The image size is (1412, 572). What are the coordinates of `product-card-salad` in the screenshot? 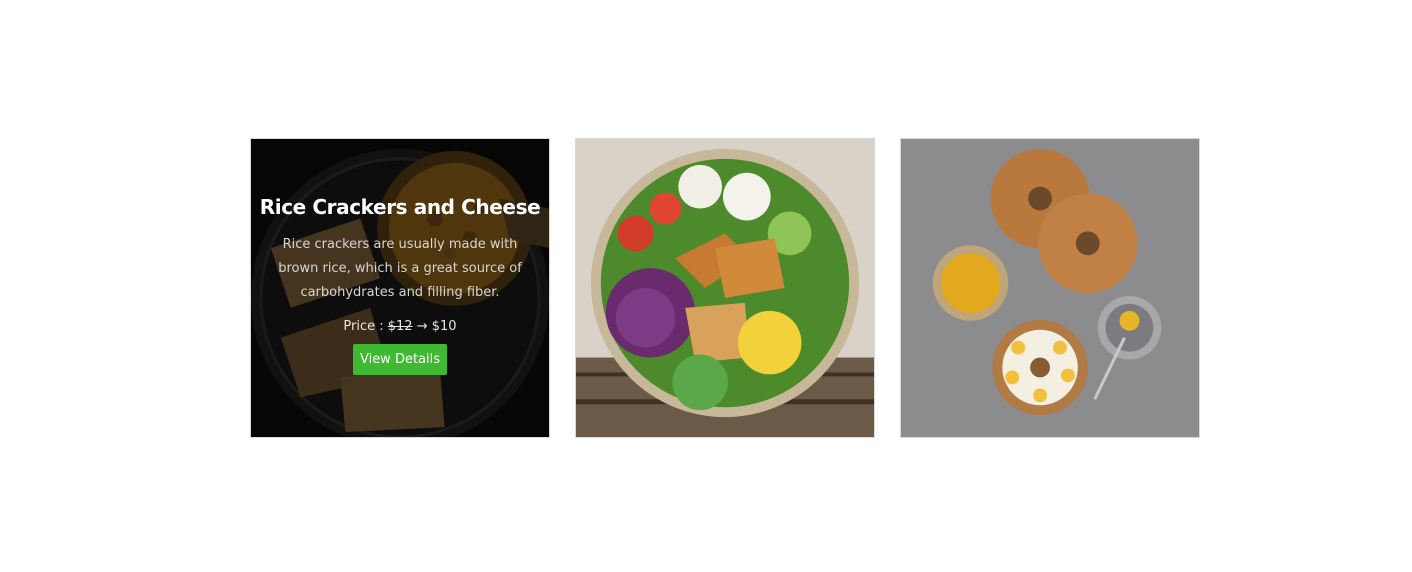 It's located at (725, 288).